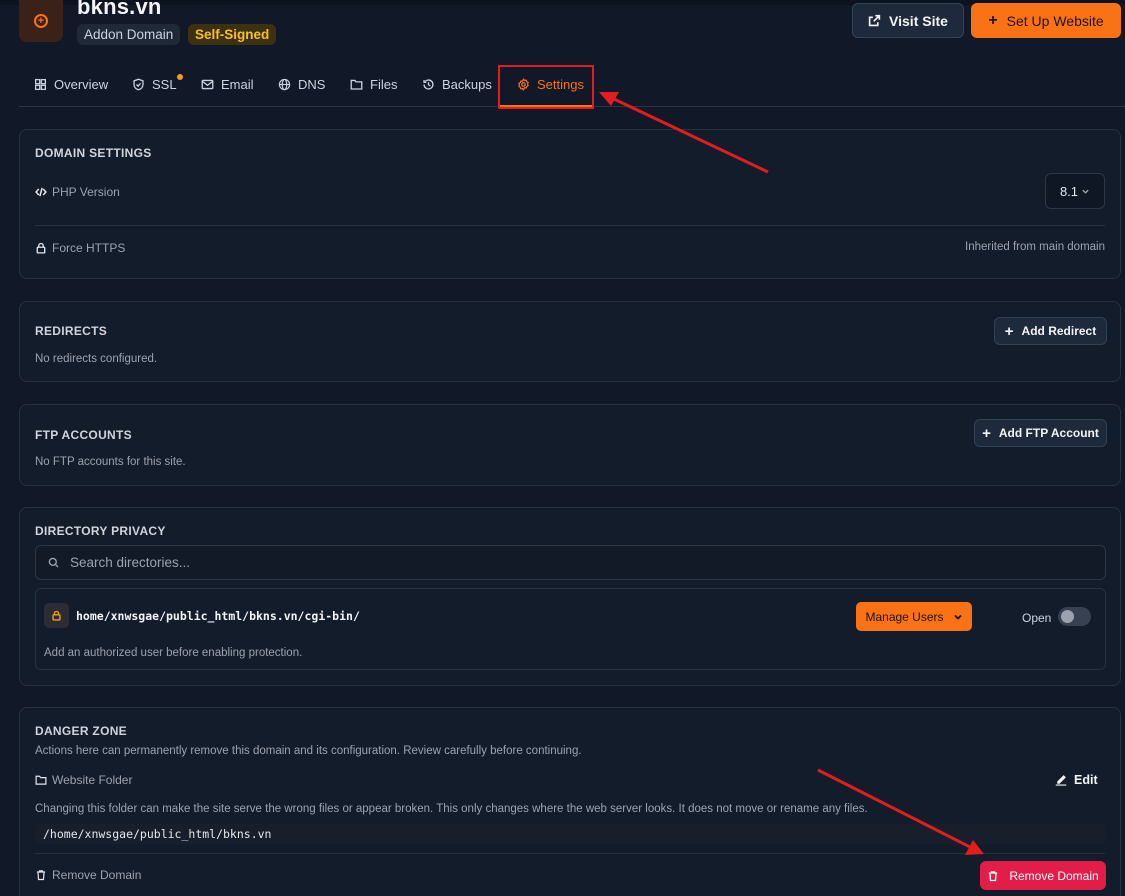 The width and height of the screenshot is (1125, 896). What do you see at coordinates (904, 616) in the screenshot?
I see `manage-users-label: Manage Users` at bounding box center [904, 616].